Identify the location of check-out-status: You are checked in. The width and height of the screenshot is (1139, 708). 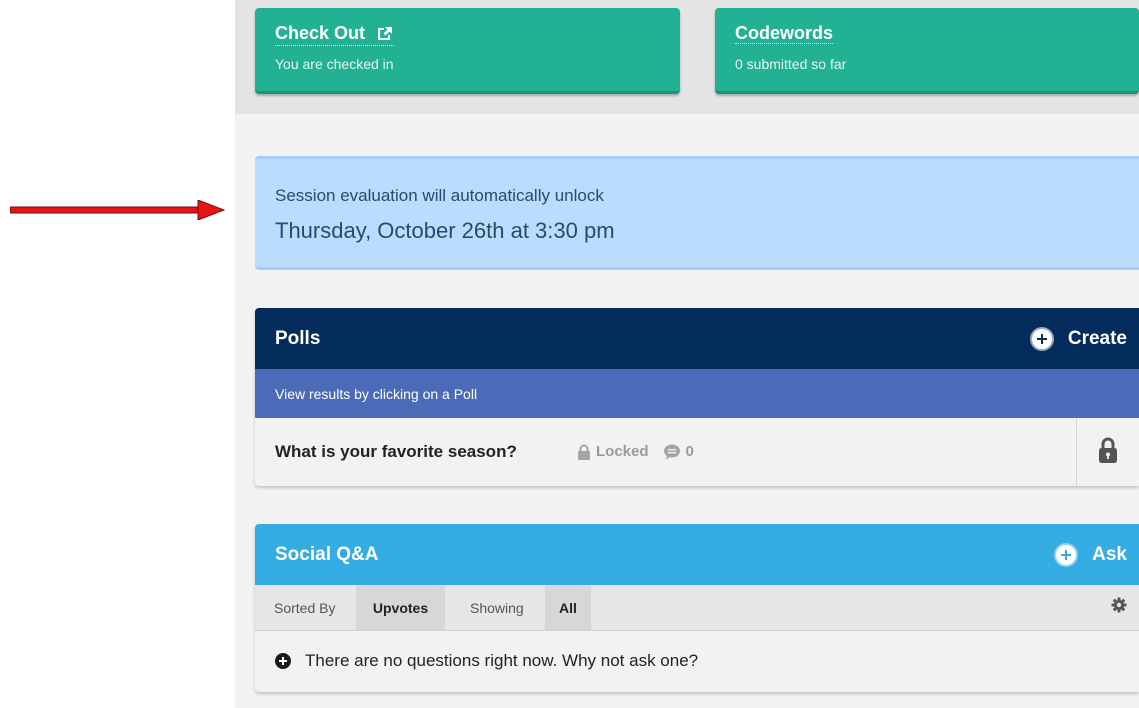
(334, 64).